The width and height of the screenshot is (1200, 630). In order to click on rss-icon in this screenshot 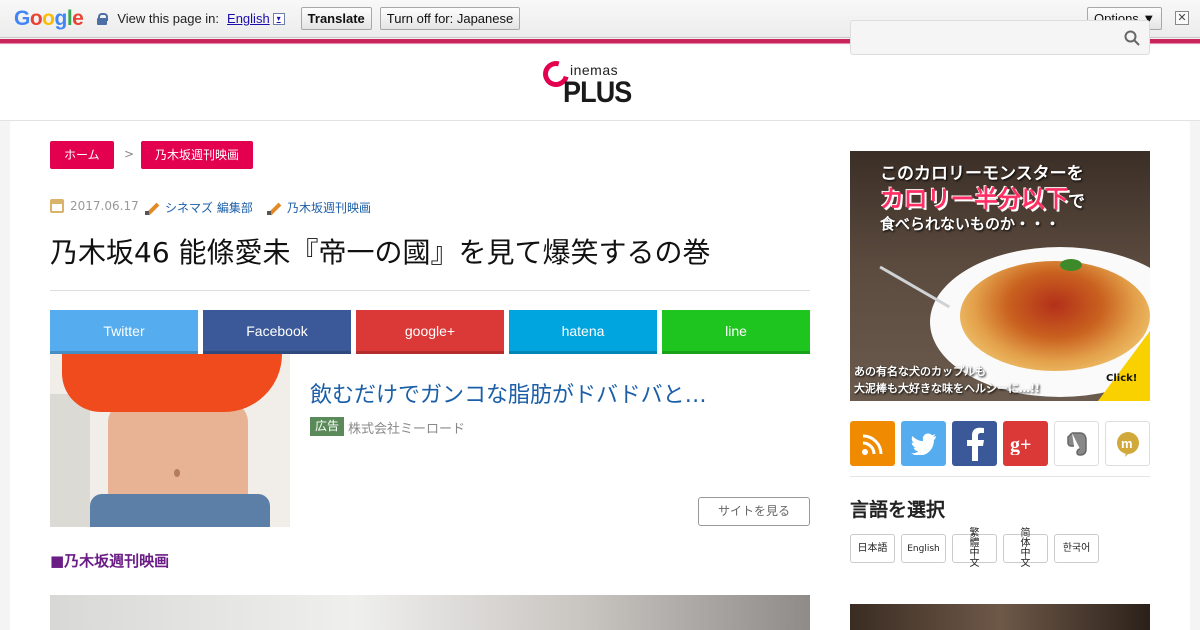, I will do `click(872, 443)`.